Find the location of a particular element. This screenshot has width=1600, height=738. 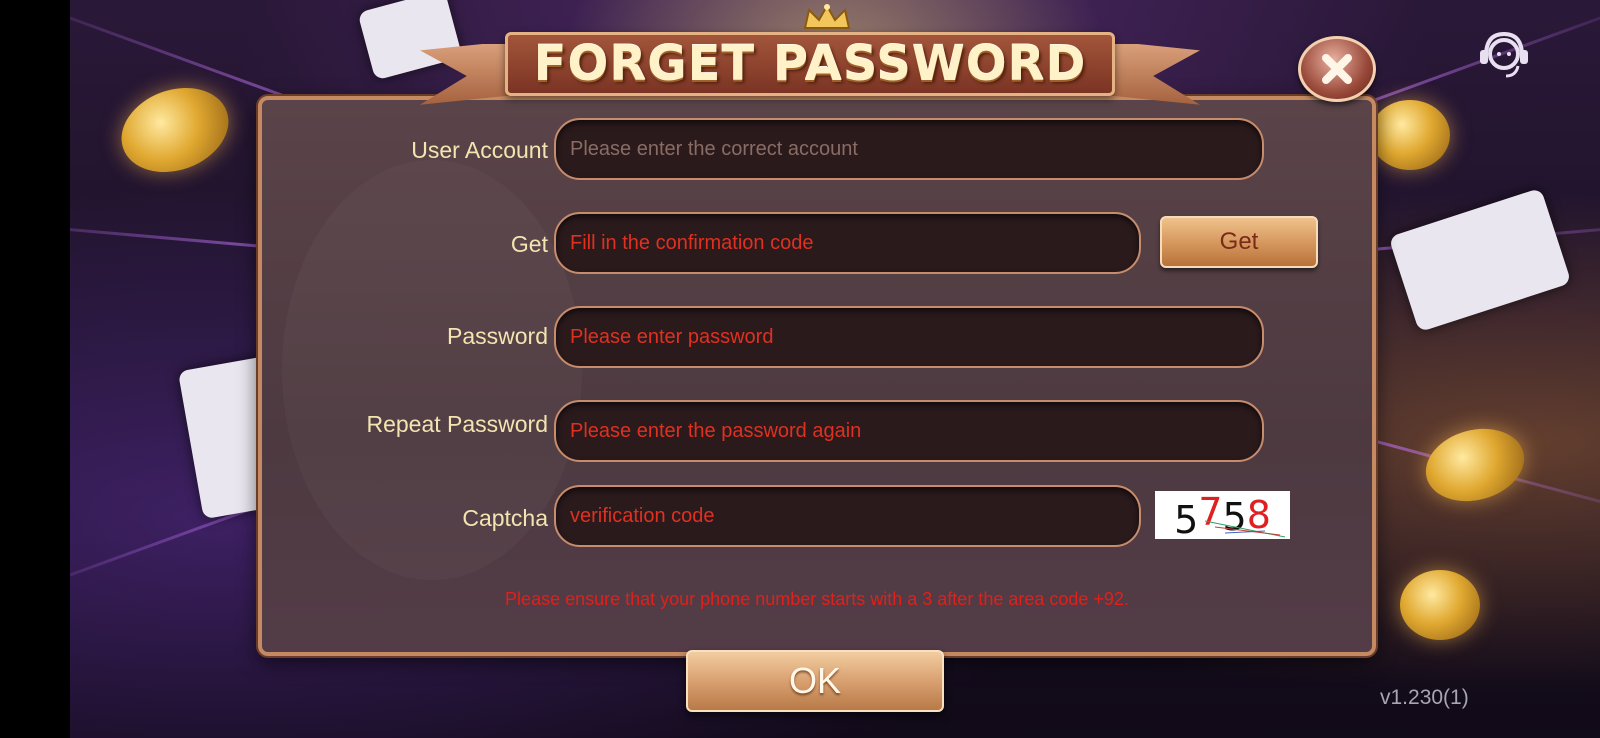

version-label: v1.230(1) is located at coordinates (1424, 697).